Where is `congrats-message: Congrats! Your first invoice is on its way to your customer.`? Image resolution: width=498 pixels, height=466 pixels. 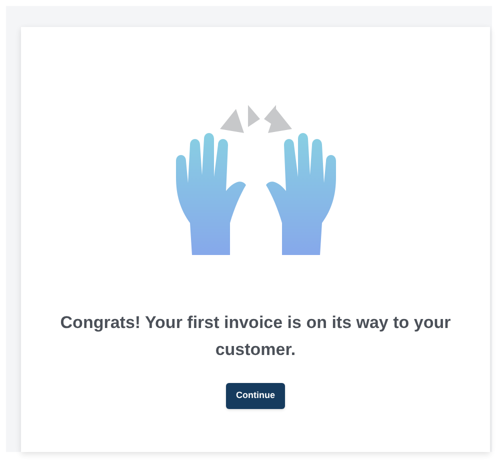
congrats-message: Congrats! Your first invoice is on its way to your customer. is located at coordinates (255, 336).